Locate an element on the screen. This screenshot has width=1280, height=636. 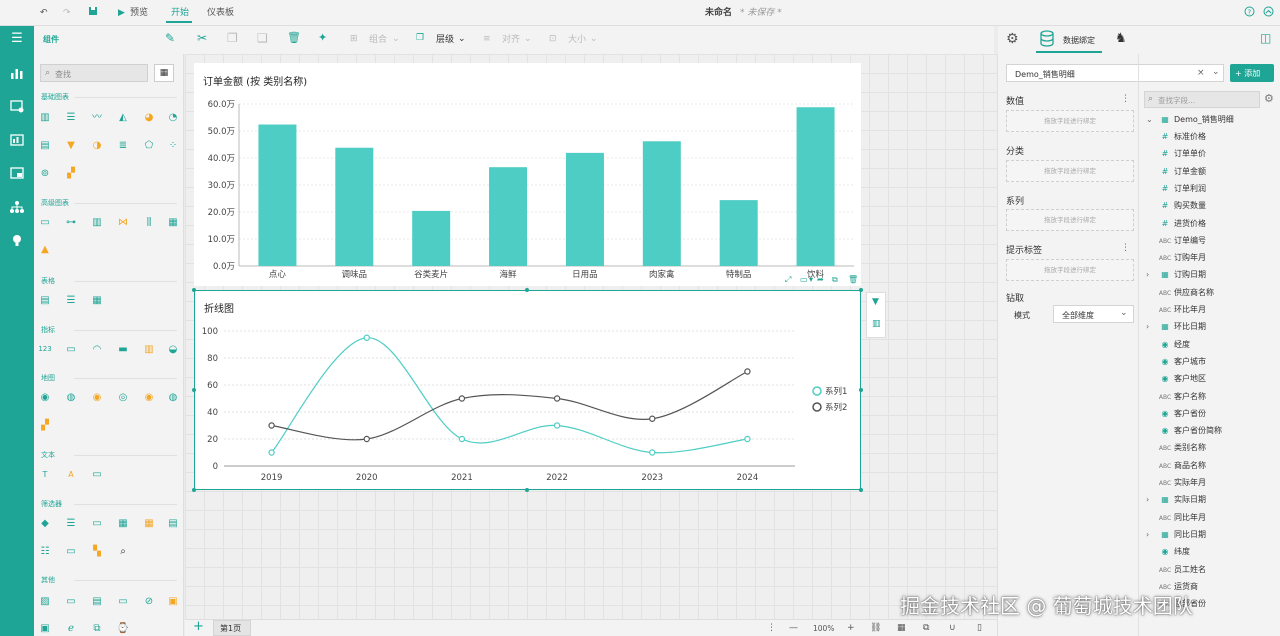
field-item: › ▦ 同比日期 is located at coordinates (1176, 535).